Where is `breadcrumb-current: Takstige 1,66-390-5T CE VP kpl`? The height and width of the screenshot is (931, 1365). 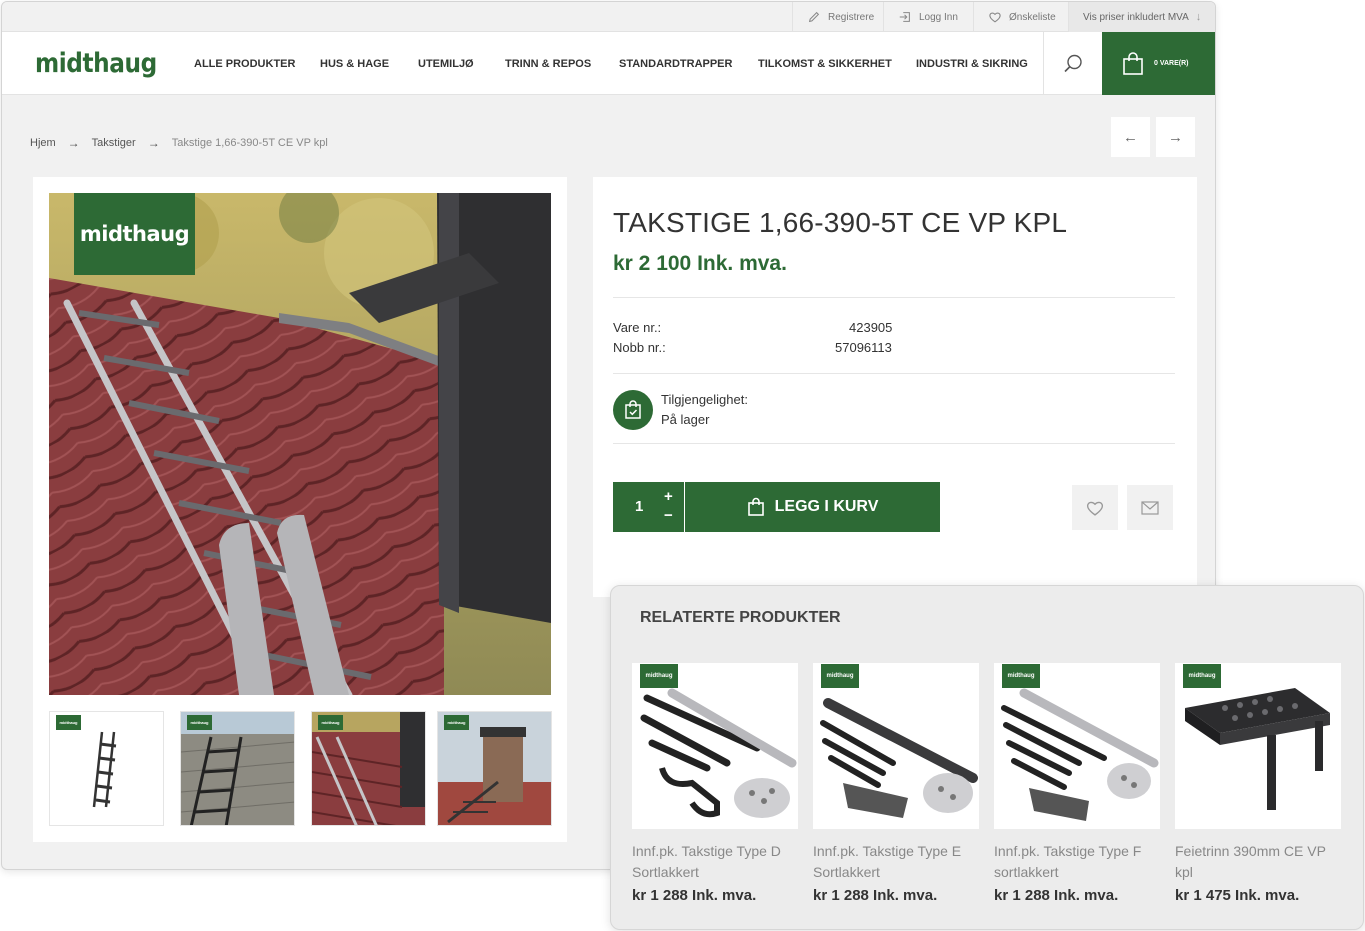 breadcrumb-current: Takstige 1,66-390-5T CE VP kpl is located at coordinates (249, 143).